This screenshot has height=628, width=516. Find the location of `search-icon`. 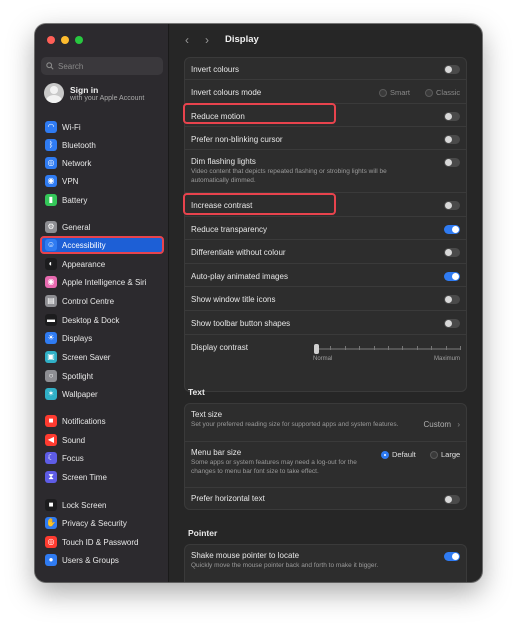

search-icon is located at coordinates (50, 66).